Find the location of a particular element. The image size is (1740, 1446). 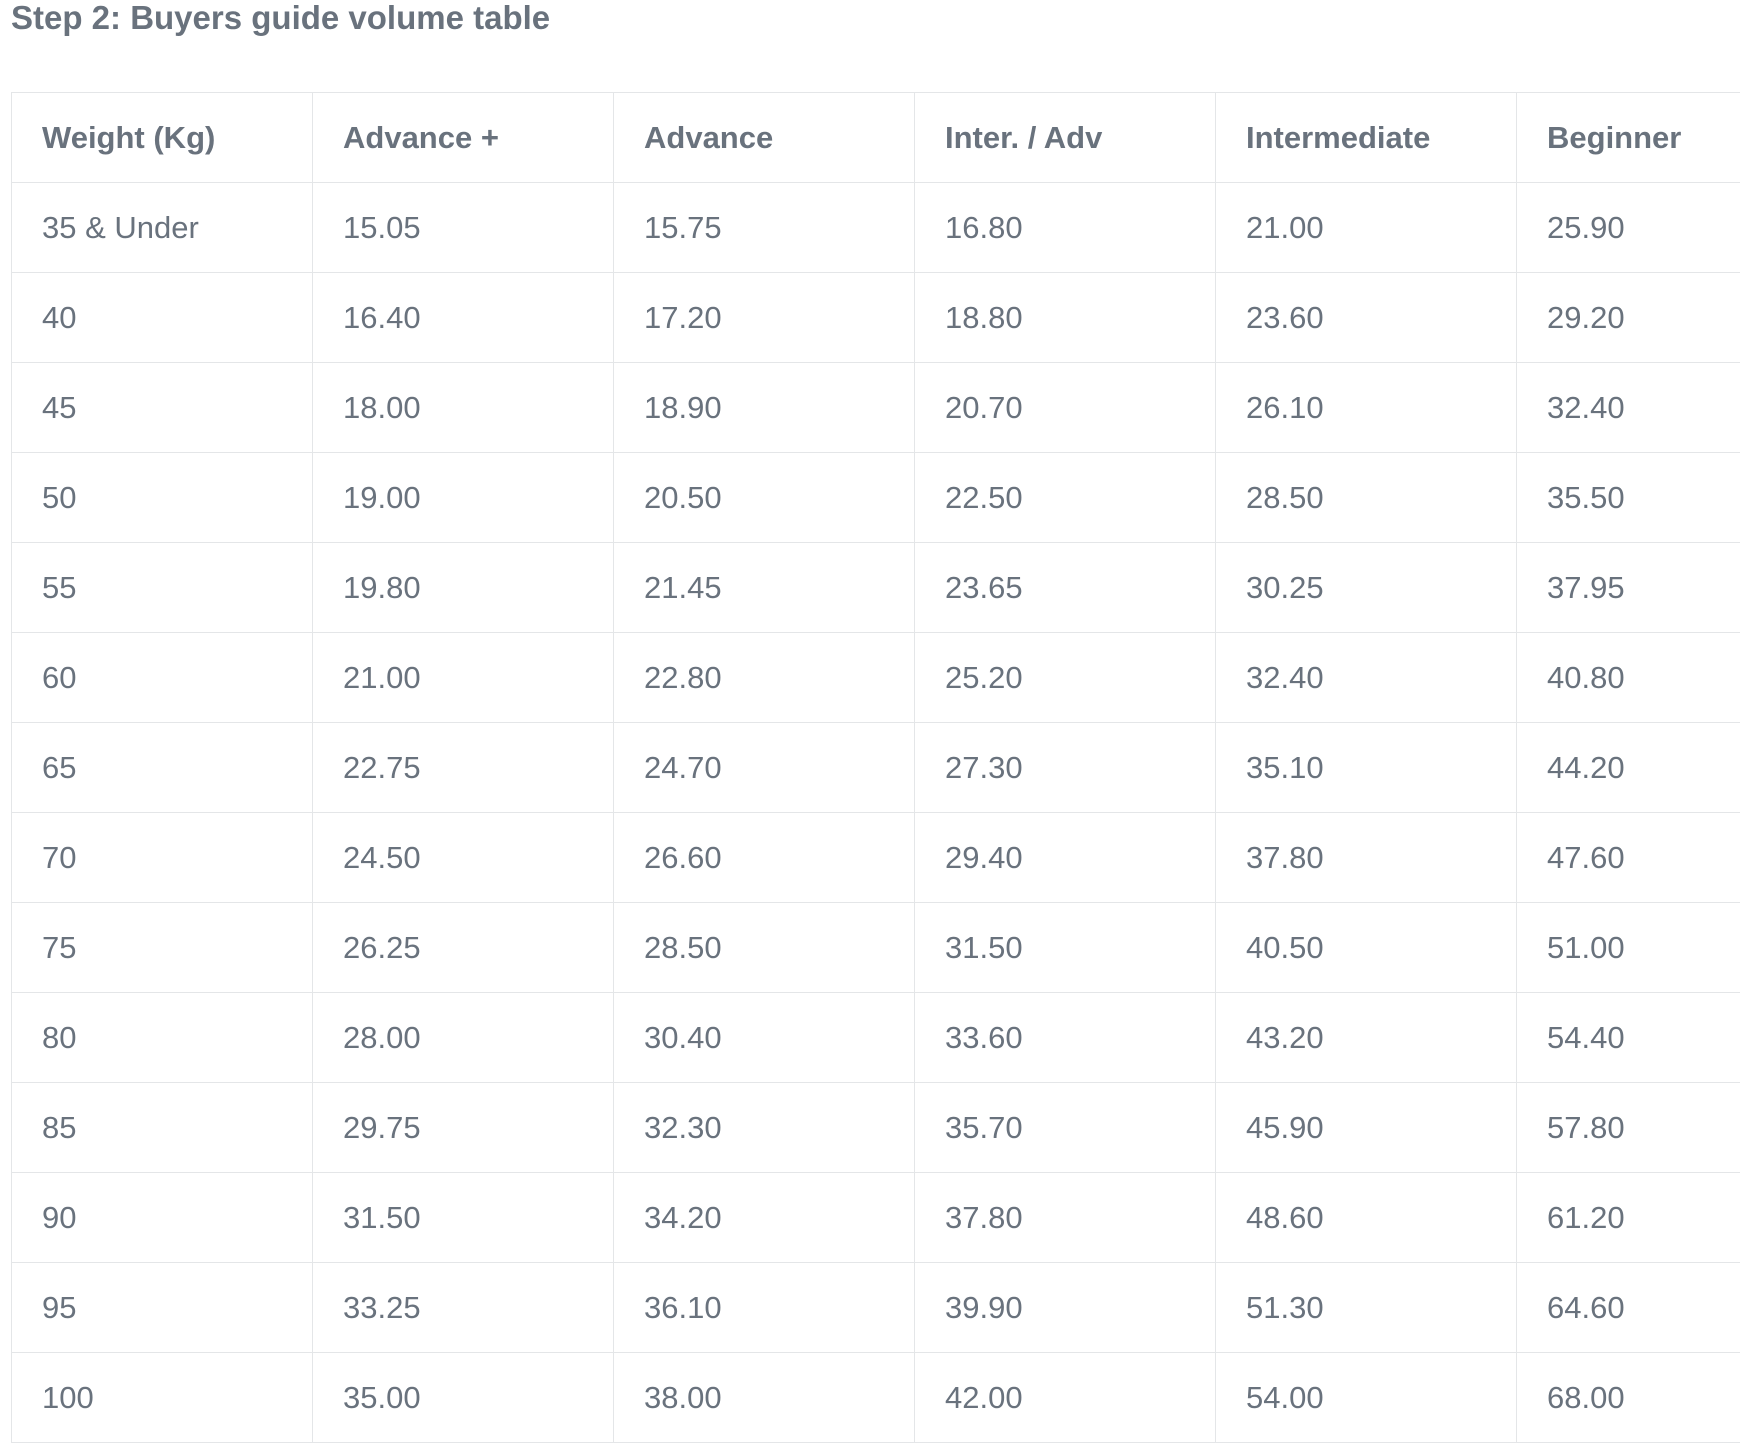

table-row: 60 21.00 22.80 25.20 32.40 40.80 is located at coordinates (875, 677).